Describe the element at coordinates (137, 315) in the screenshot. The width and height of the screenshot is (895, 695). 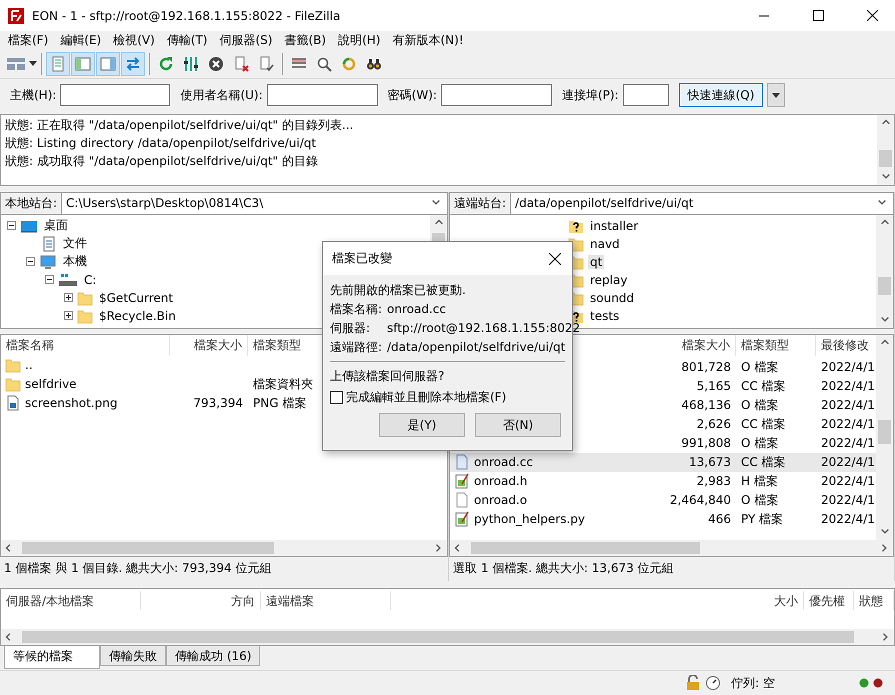
I see `tree-item: $Recycle.Bin` at that location.